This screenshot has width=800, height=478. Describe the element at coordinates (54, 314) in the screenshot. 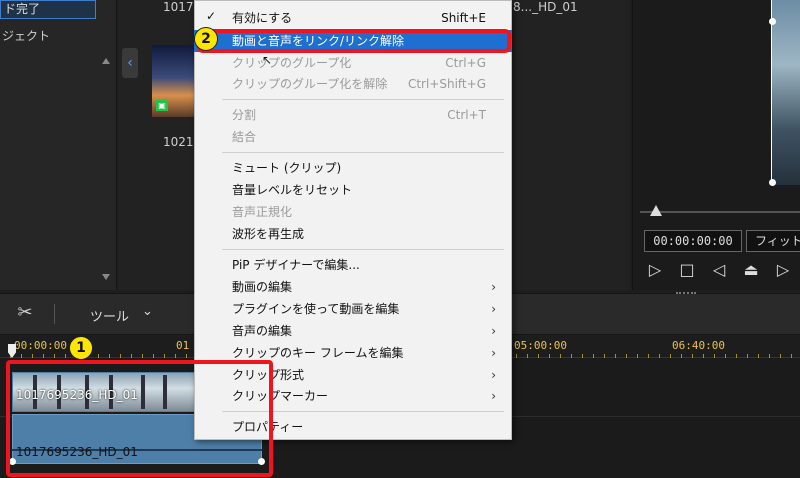

I see `toolbar-divider` at that location.